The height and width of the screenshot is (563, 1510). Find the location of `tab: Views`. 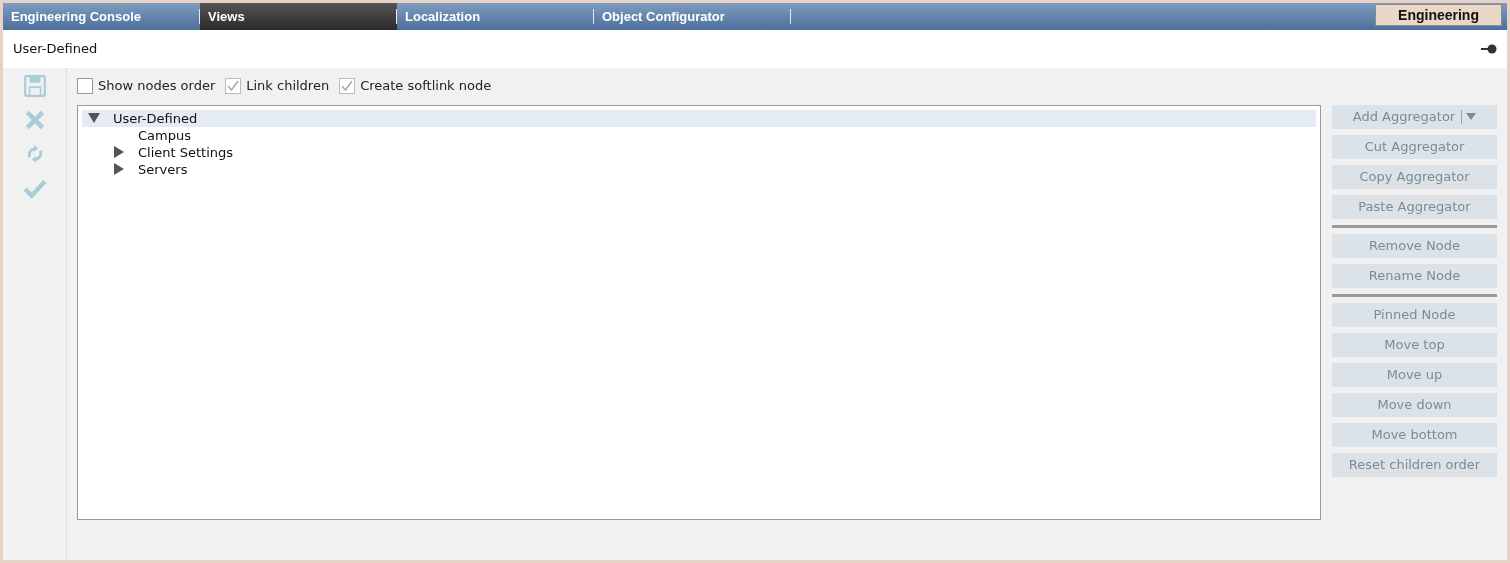

tab: Views is located at coordinates (298, 16).